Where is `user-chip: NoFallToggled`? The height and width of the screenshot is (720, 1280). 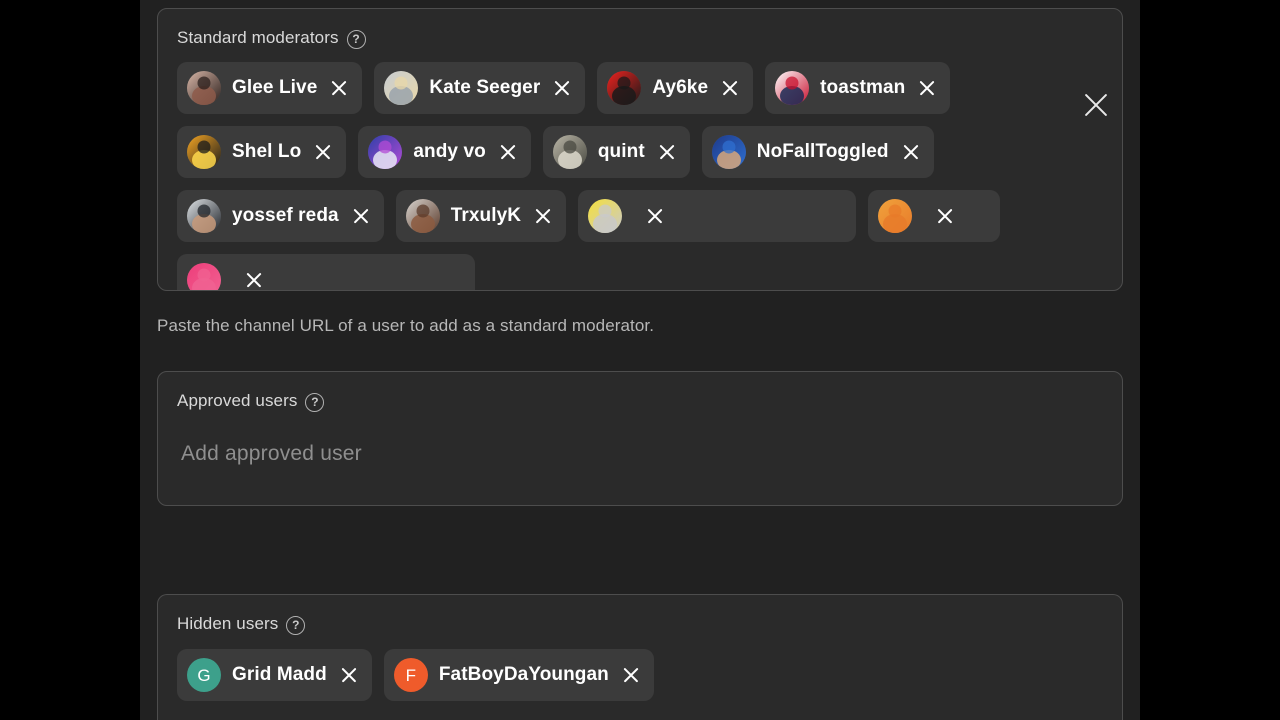
user-chip: NoFallToggled is located at coordinates (817, 152).